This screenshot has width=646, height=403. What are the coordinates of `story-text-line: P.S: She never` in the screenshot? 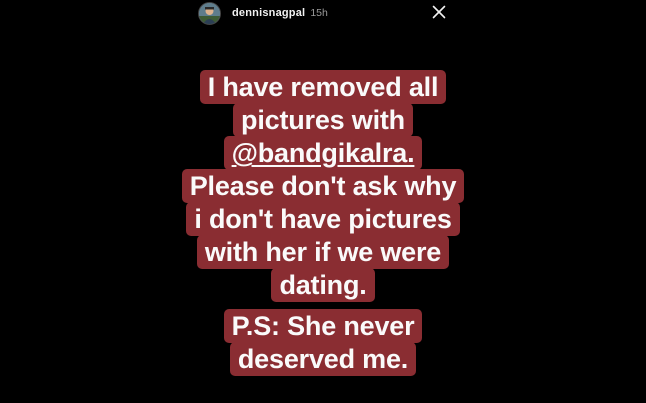 It's located at (323, 326).